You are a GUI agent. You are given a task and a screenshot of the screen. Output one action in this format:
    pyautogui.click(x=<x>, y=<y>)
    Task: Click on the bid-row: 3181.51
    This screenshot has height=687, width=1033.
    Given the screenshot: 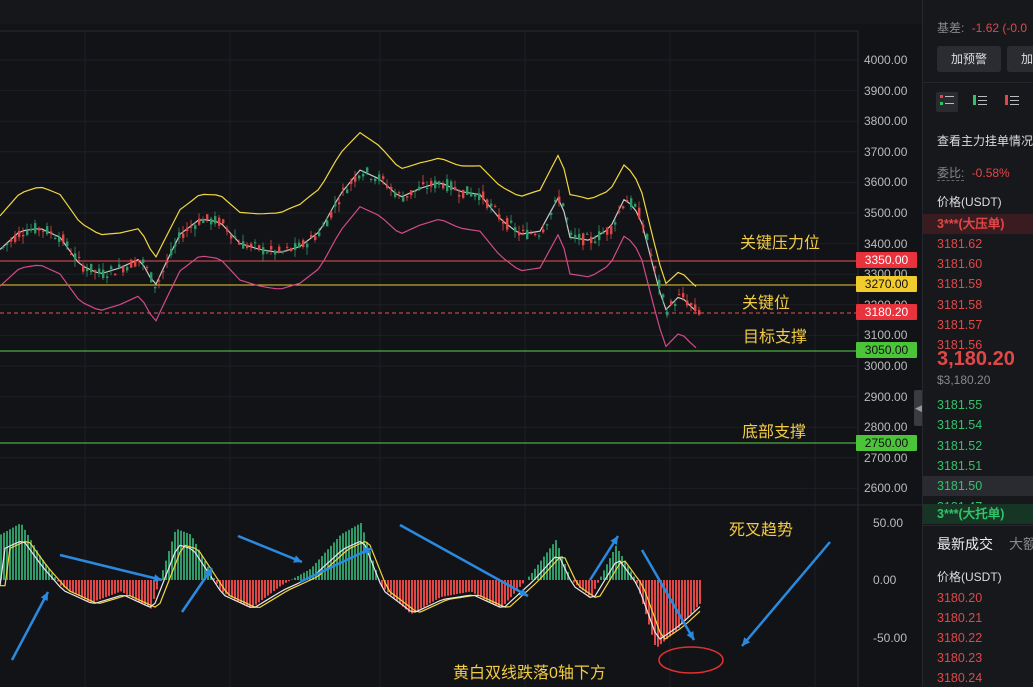 What is the action you would take?
    pyautogui.click(x=978, y=466)
    